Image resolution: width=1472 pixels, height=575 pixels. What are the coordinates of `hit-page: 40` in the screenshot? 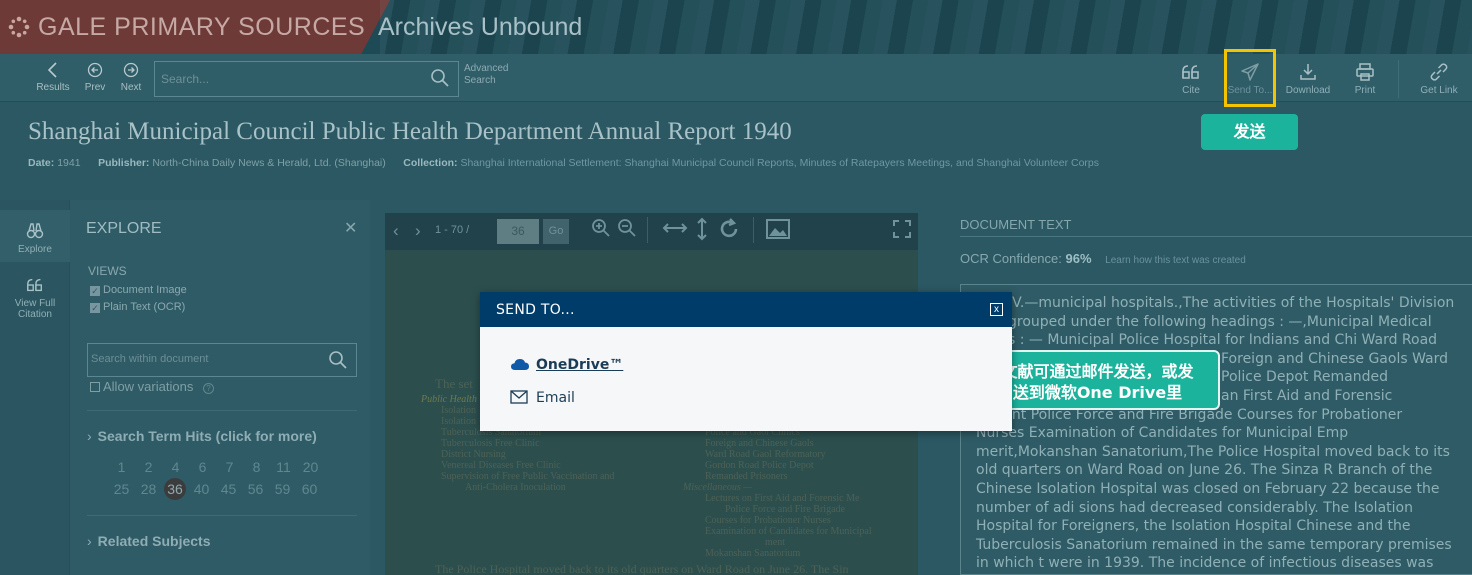 It's located at (201, 489).